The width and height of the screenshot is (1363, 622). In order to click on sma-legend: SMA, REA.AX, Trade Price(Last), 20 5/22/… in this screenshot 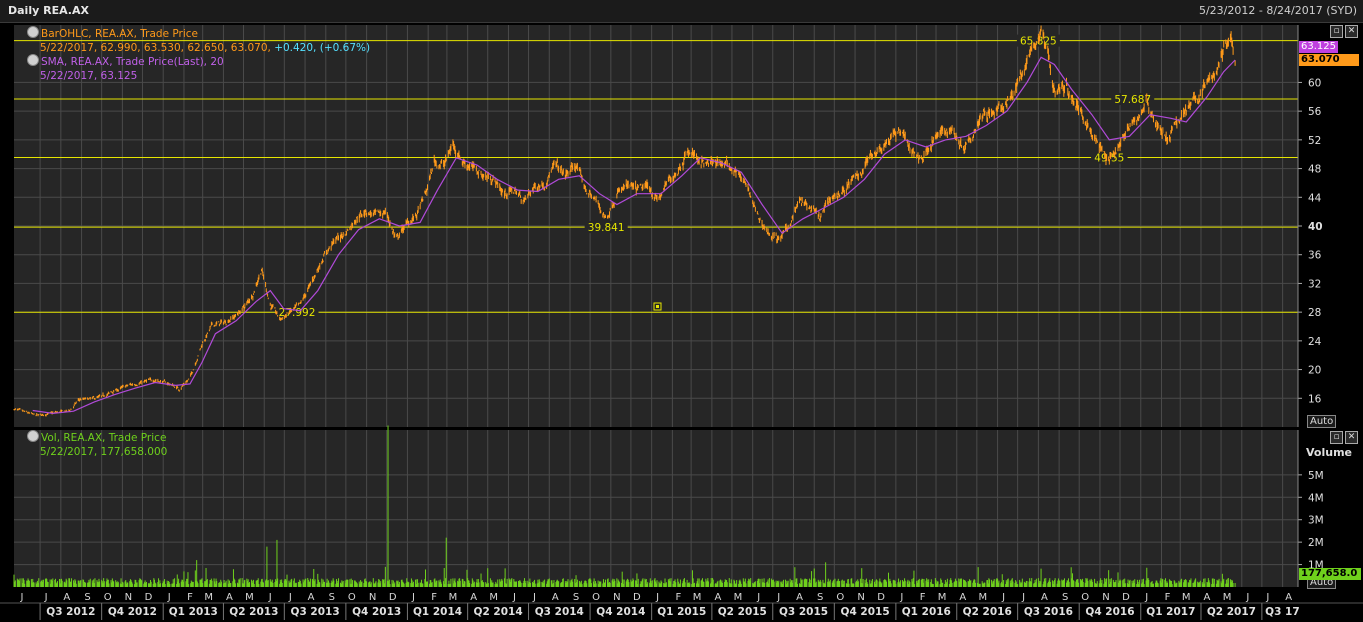, I will do `click(125, 68)`.